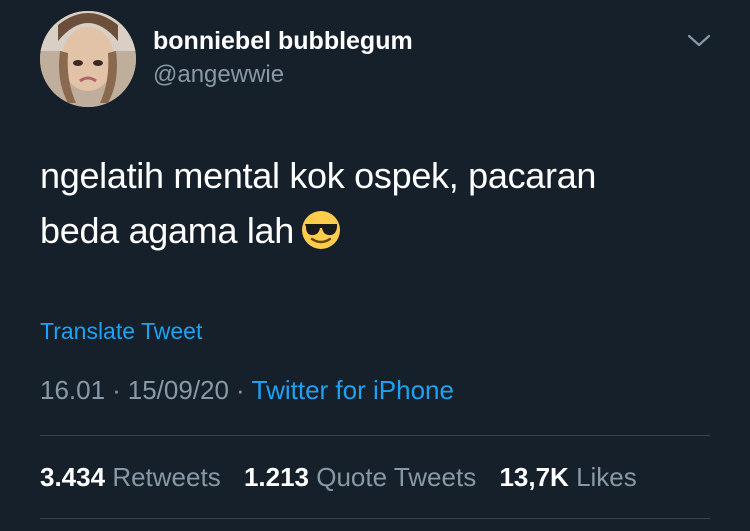 The image size is (750, 531). I want to click on tweet-date: 15/09/20, so click(178, 390).